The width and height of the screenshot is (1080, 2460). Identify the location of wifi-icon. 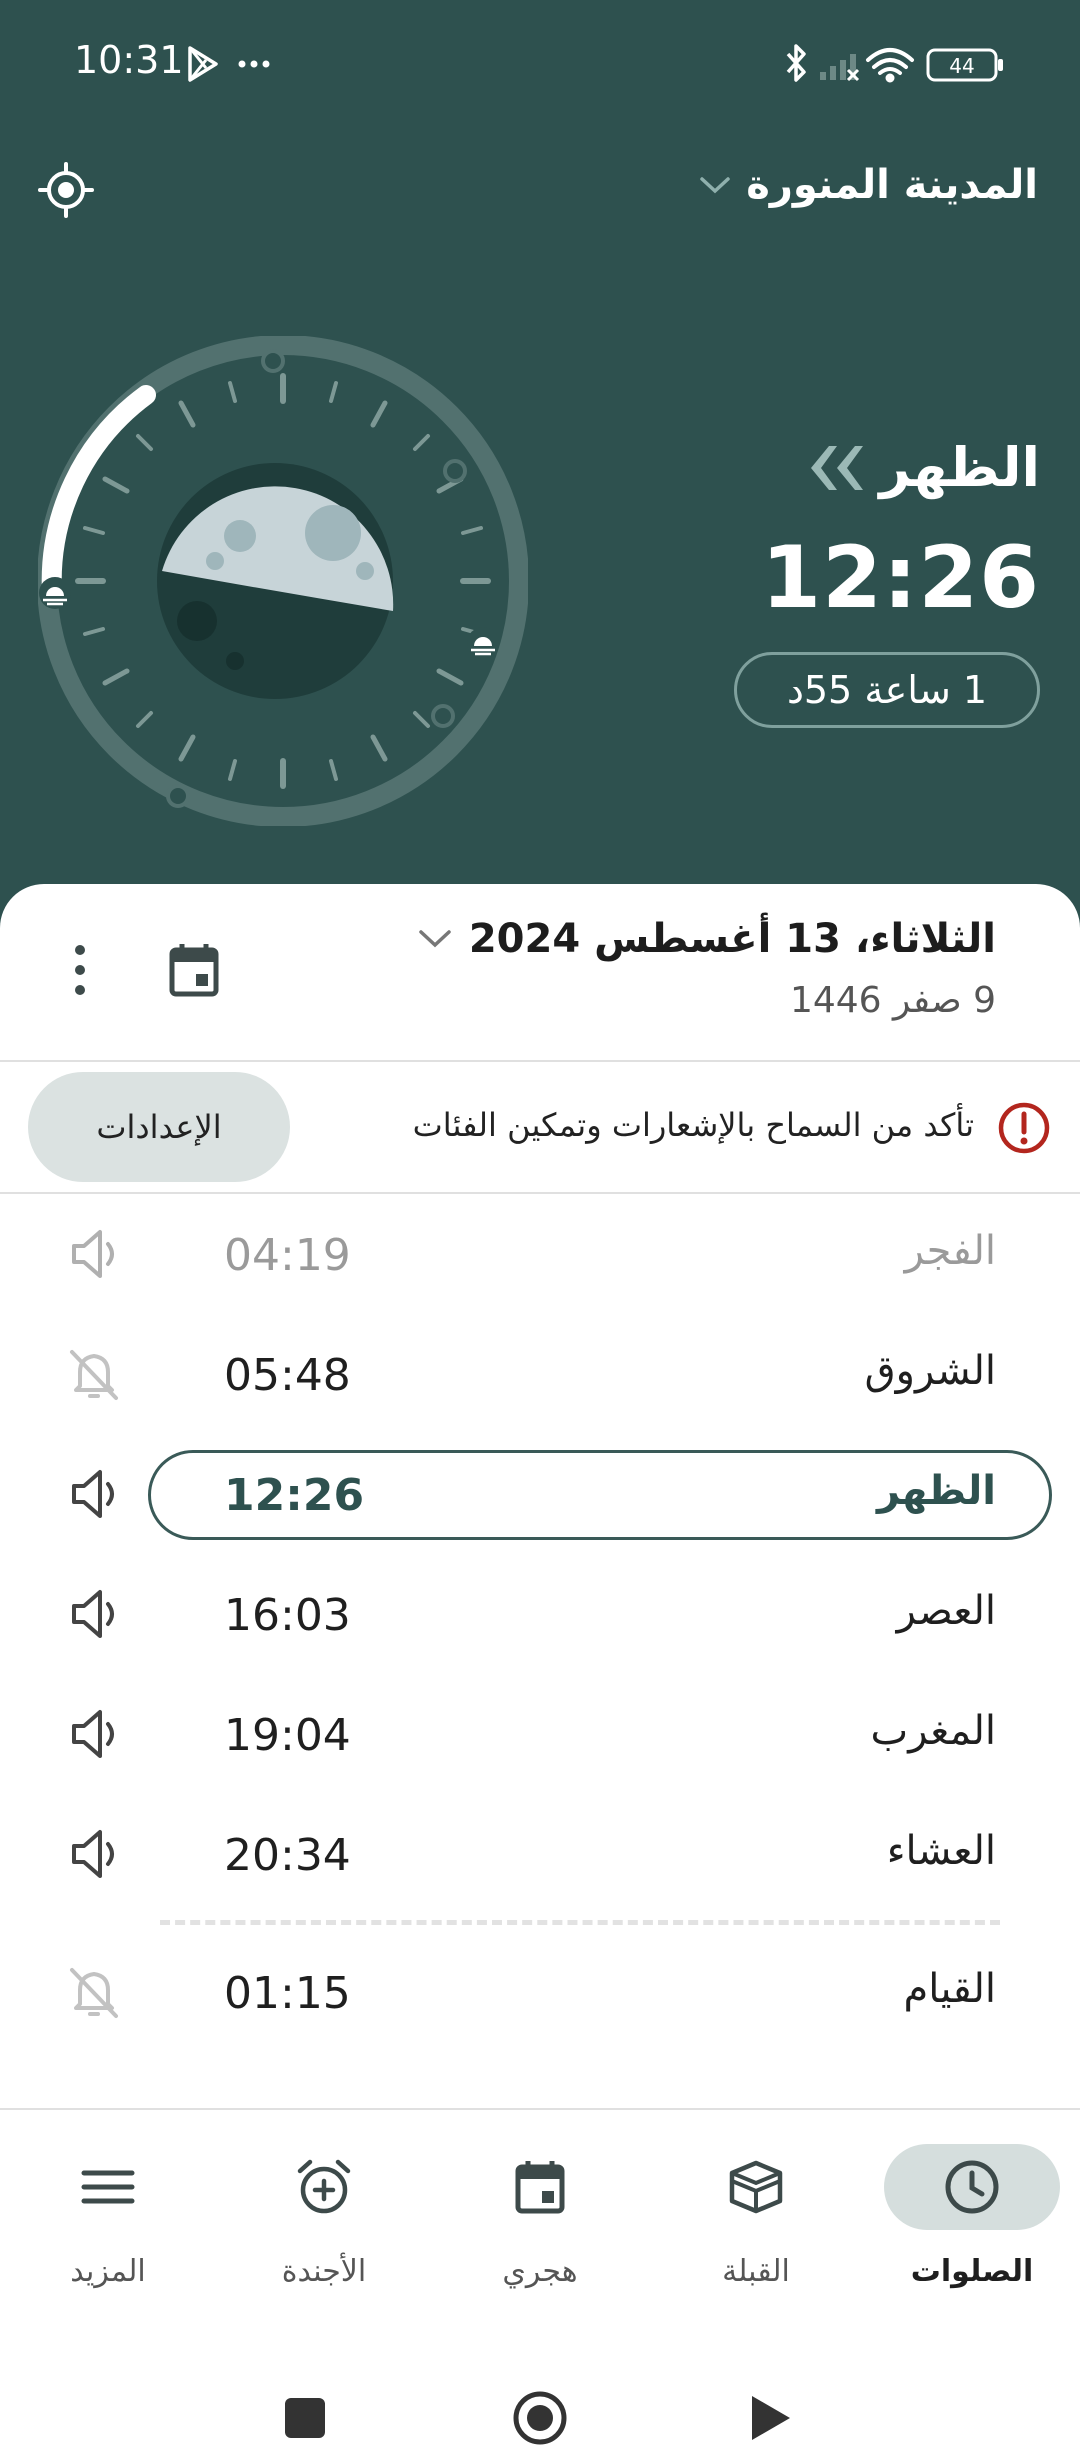
(890, 65).